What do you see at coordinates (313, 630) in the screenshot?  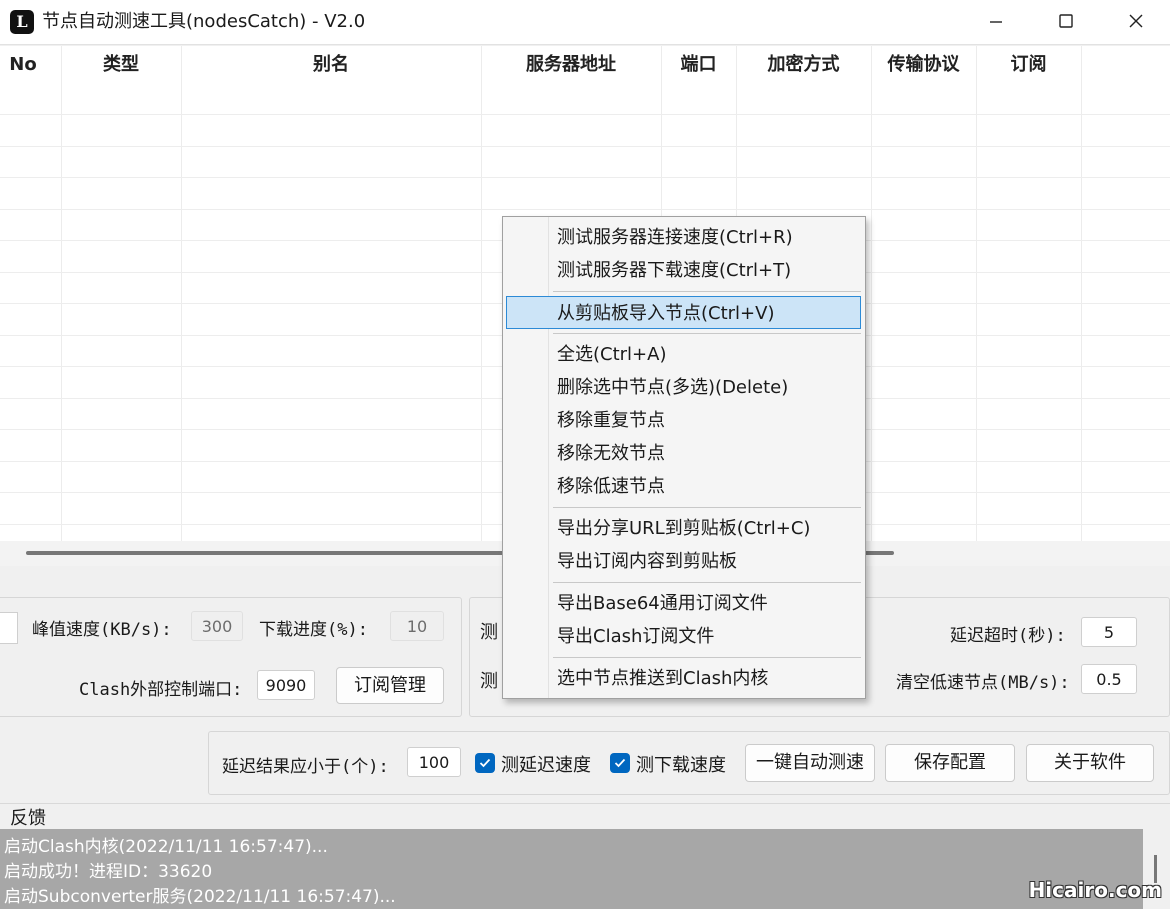 I see `download-progress-label: 下载进度(%):` at bounding box center [313, 630].